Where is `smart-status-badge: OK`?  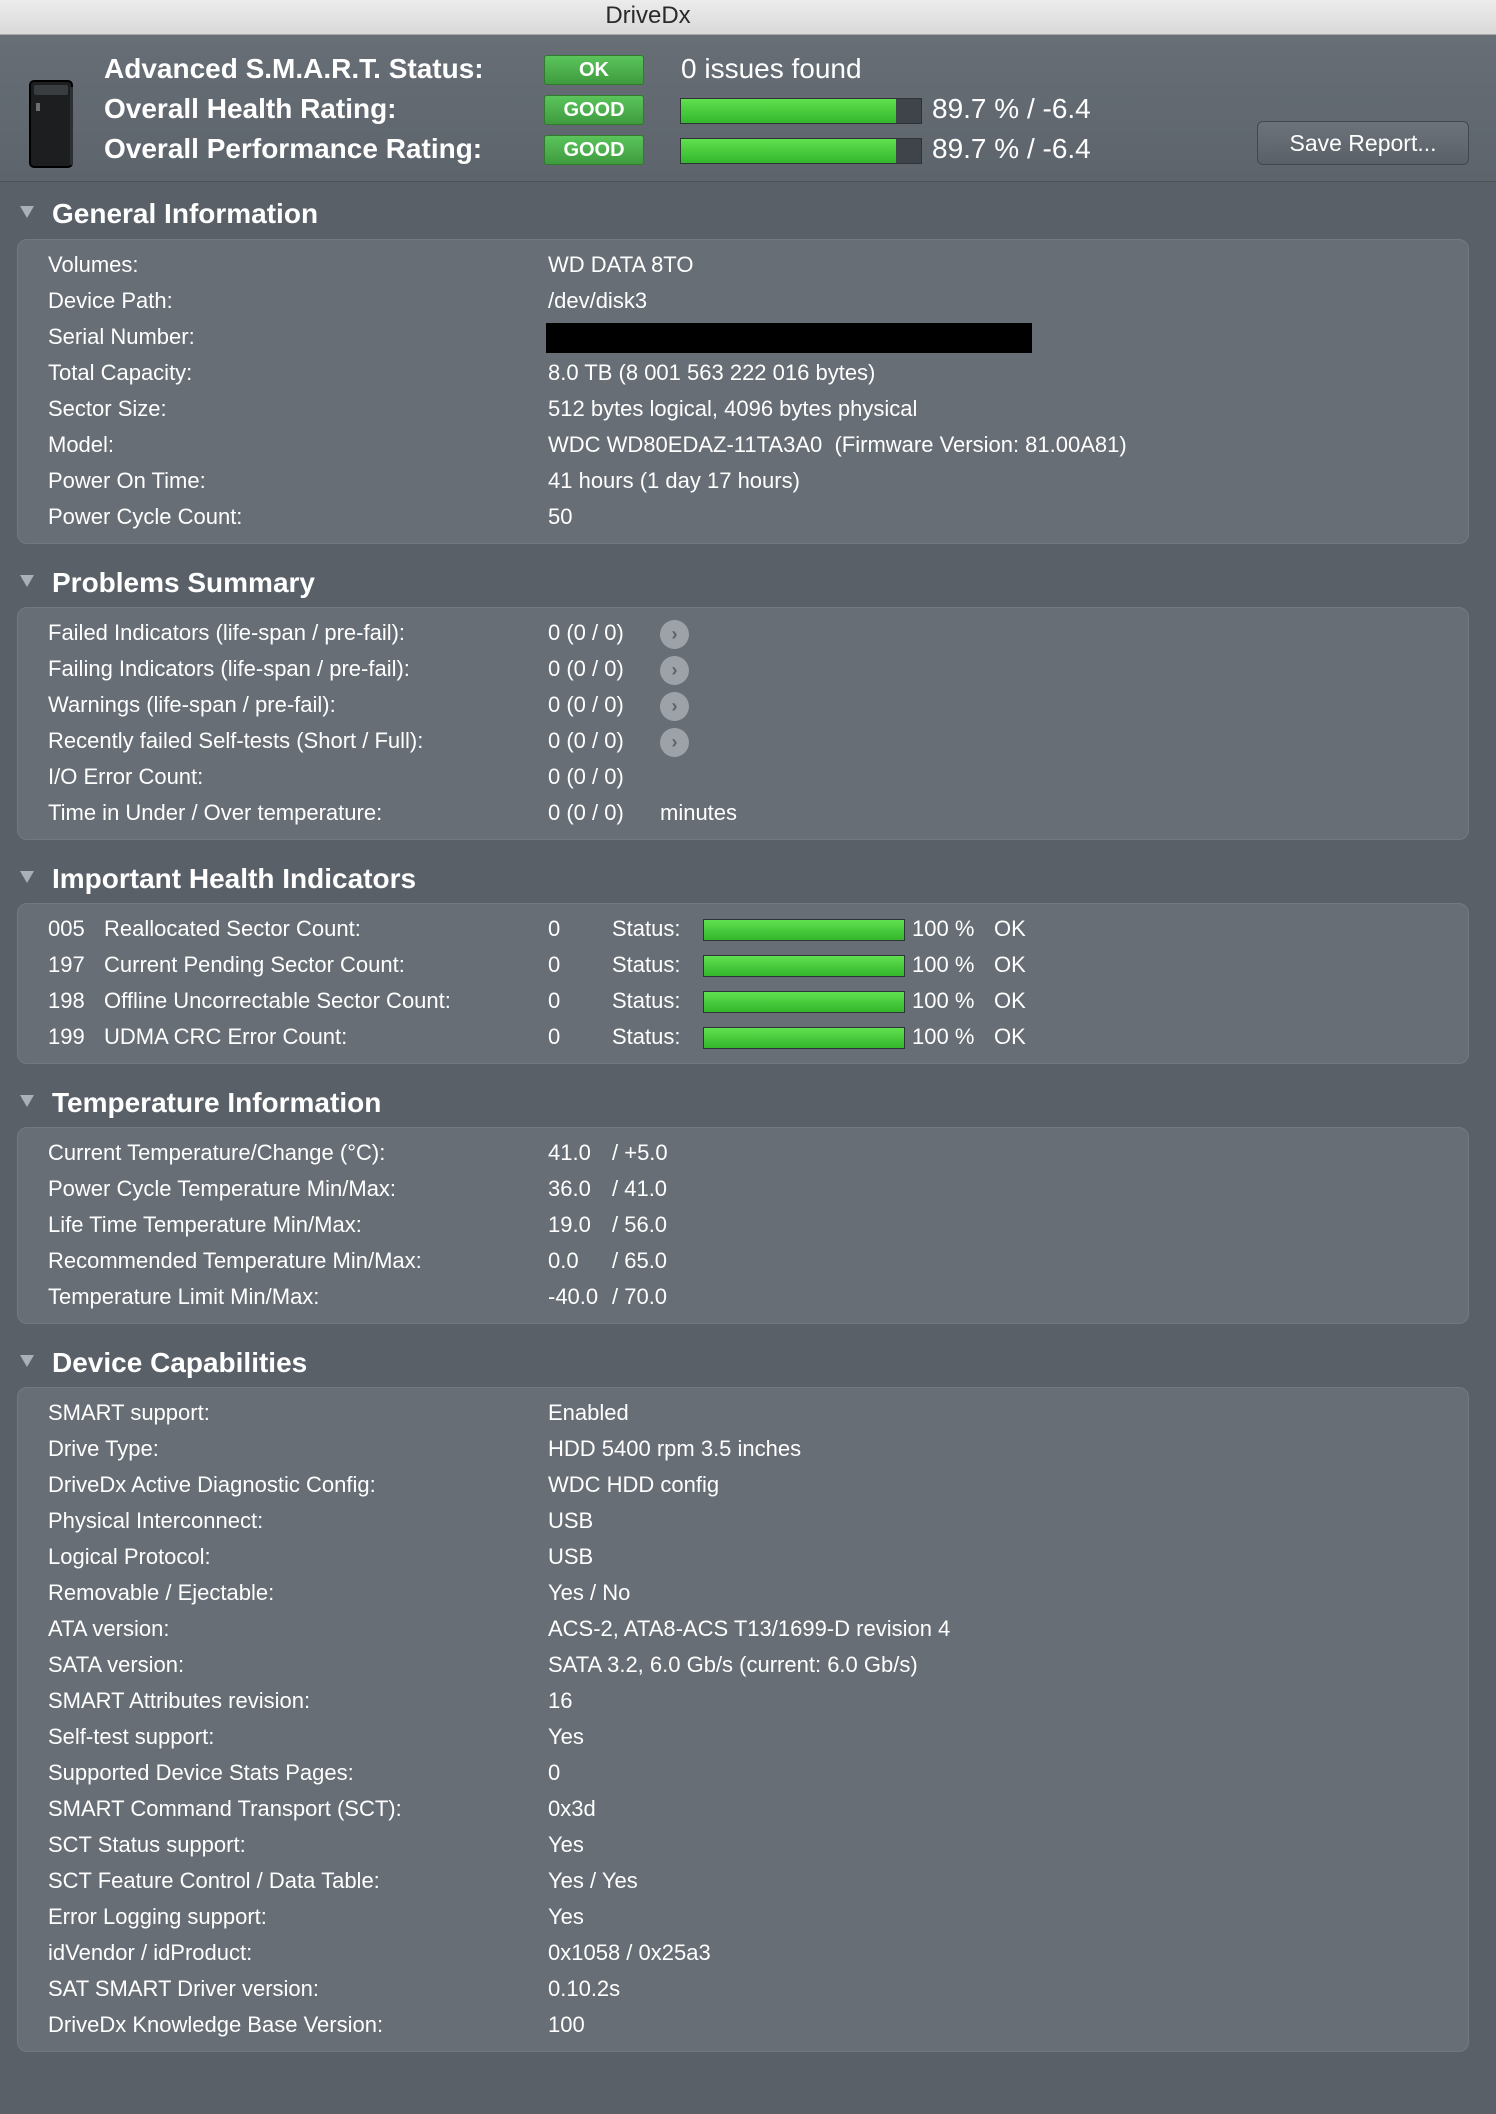 smart-status-badge: OK is located at coordinates (594, 70).